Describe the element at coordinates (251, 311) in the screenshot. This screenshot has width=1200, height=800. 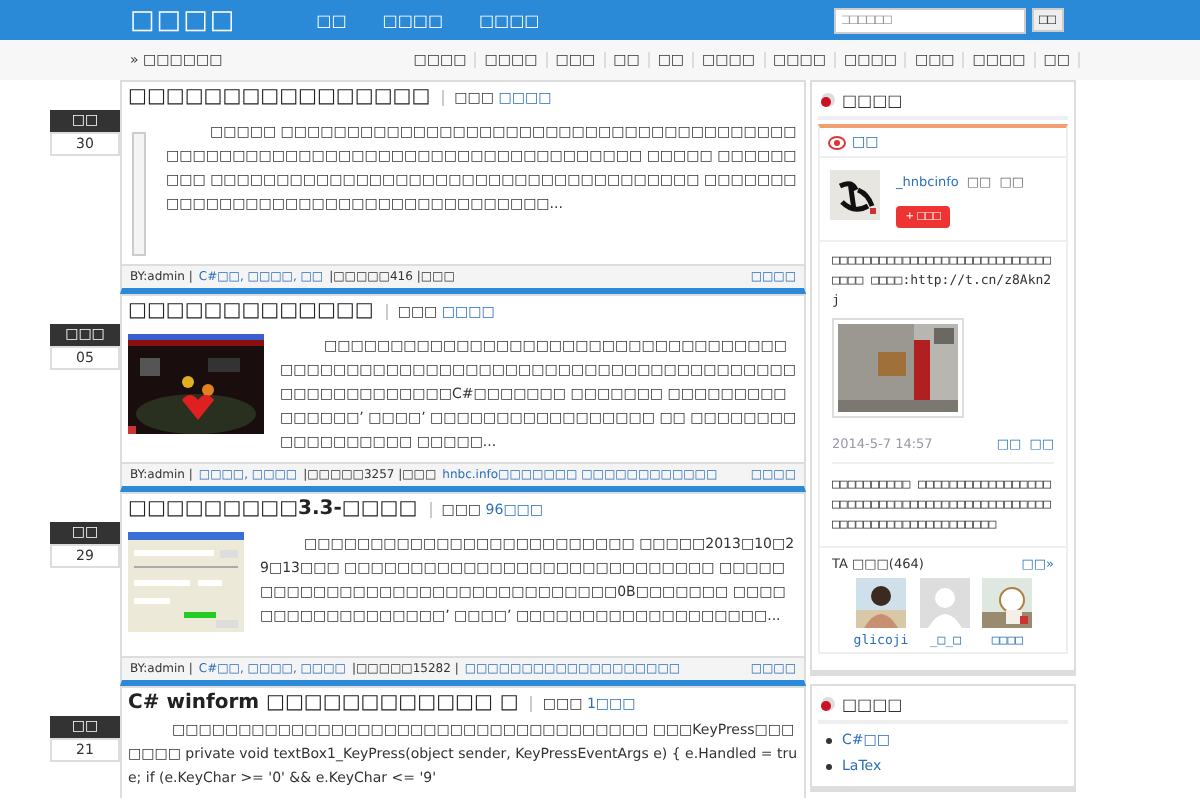
I see `post-title: □□□□□□□□□□□□□` at that location.